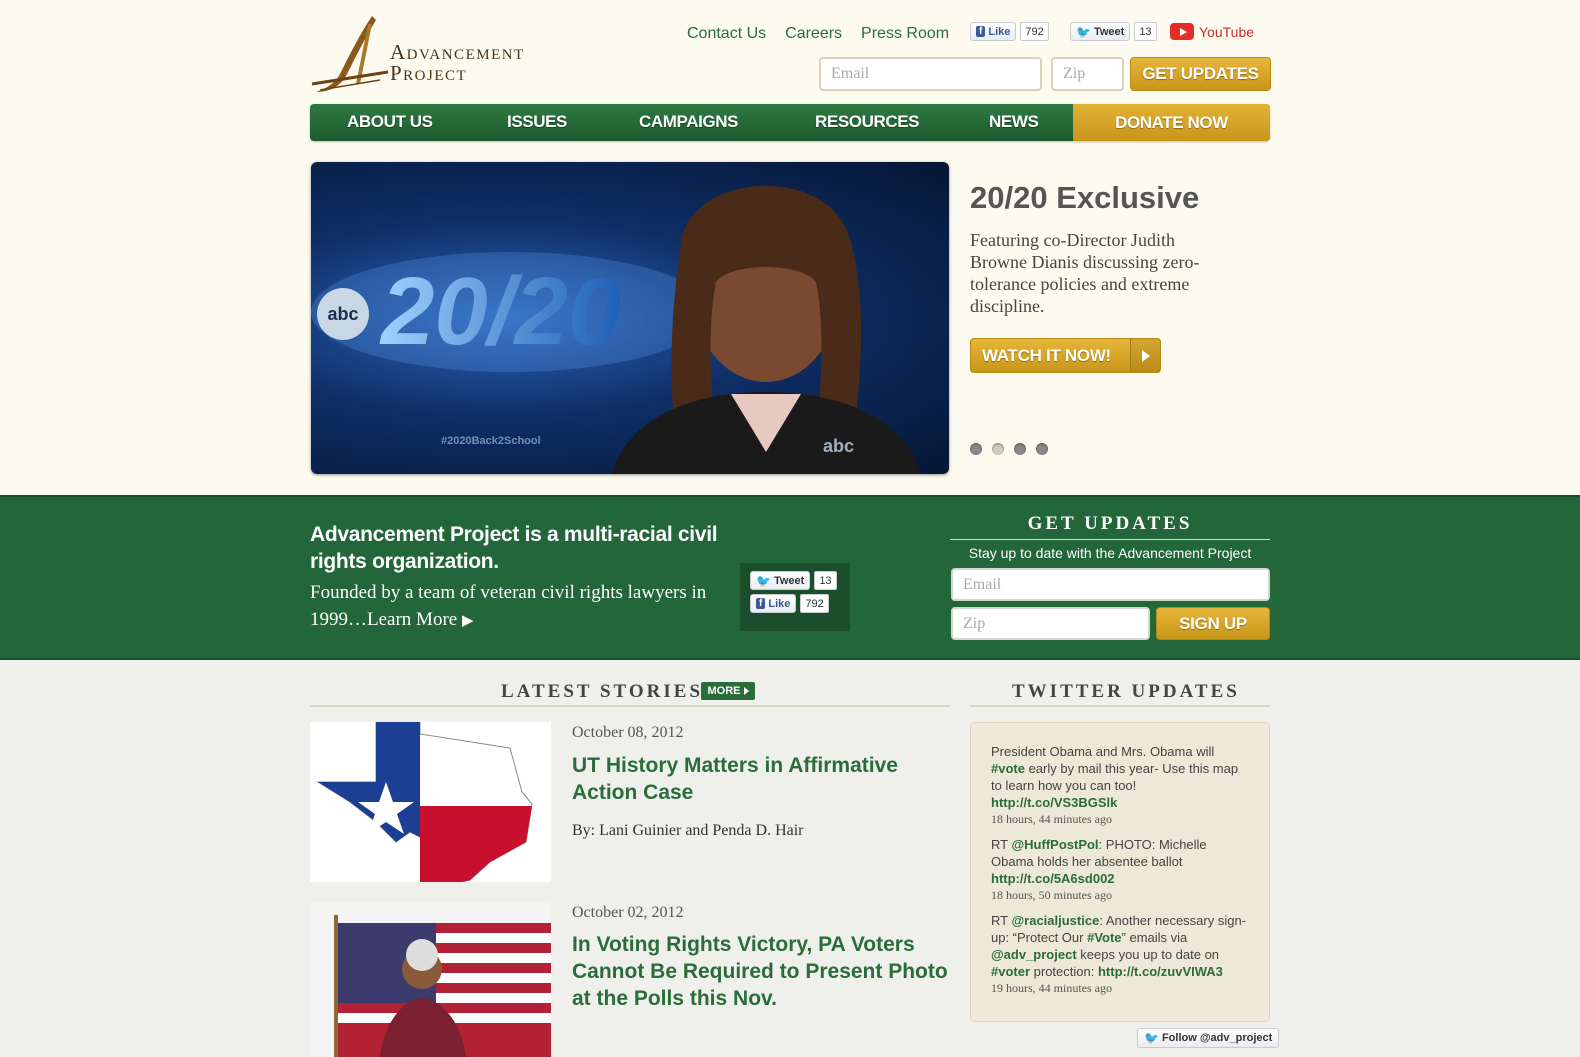  What do you see at coordinates (628, 732) in the screenshot?
I see `story-1-date: October 08, 2012` at bounding box center [628, 732].